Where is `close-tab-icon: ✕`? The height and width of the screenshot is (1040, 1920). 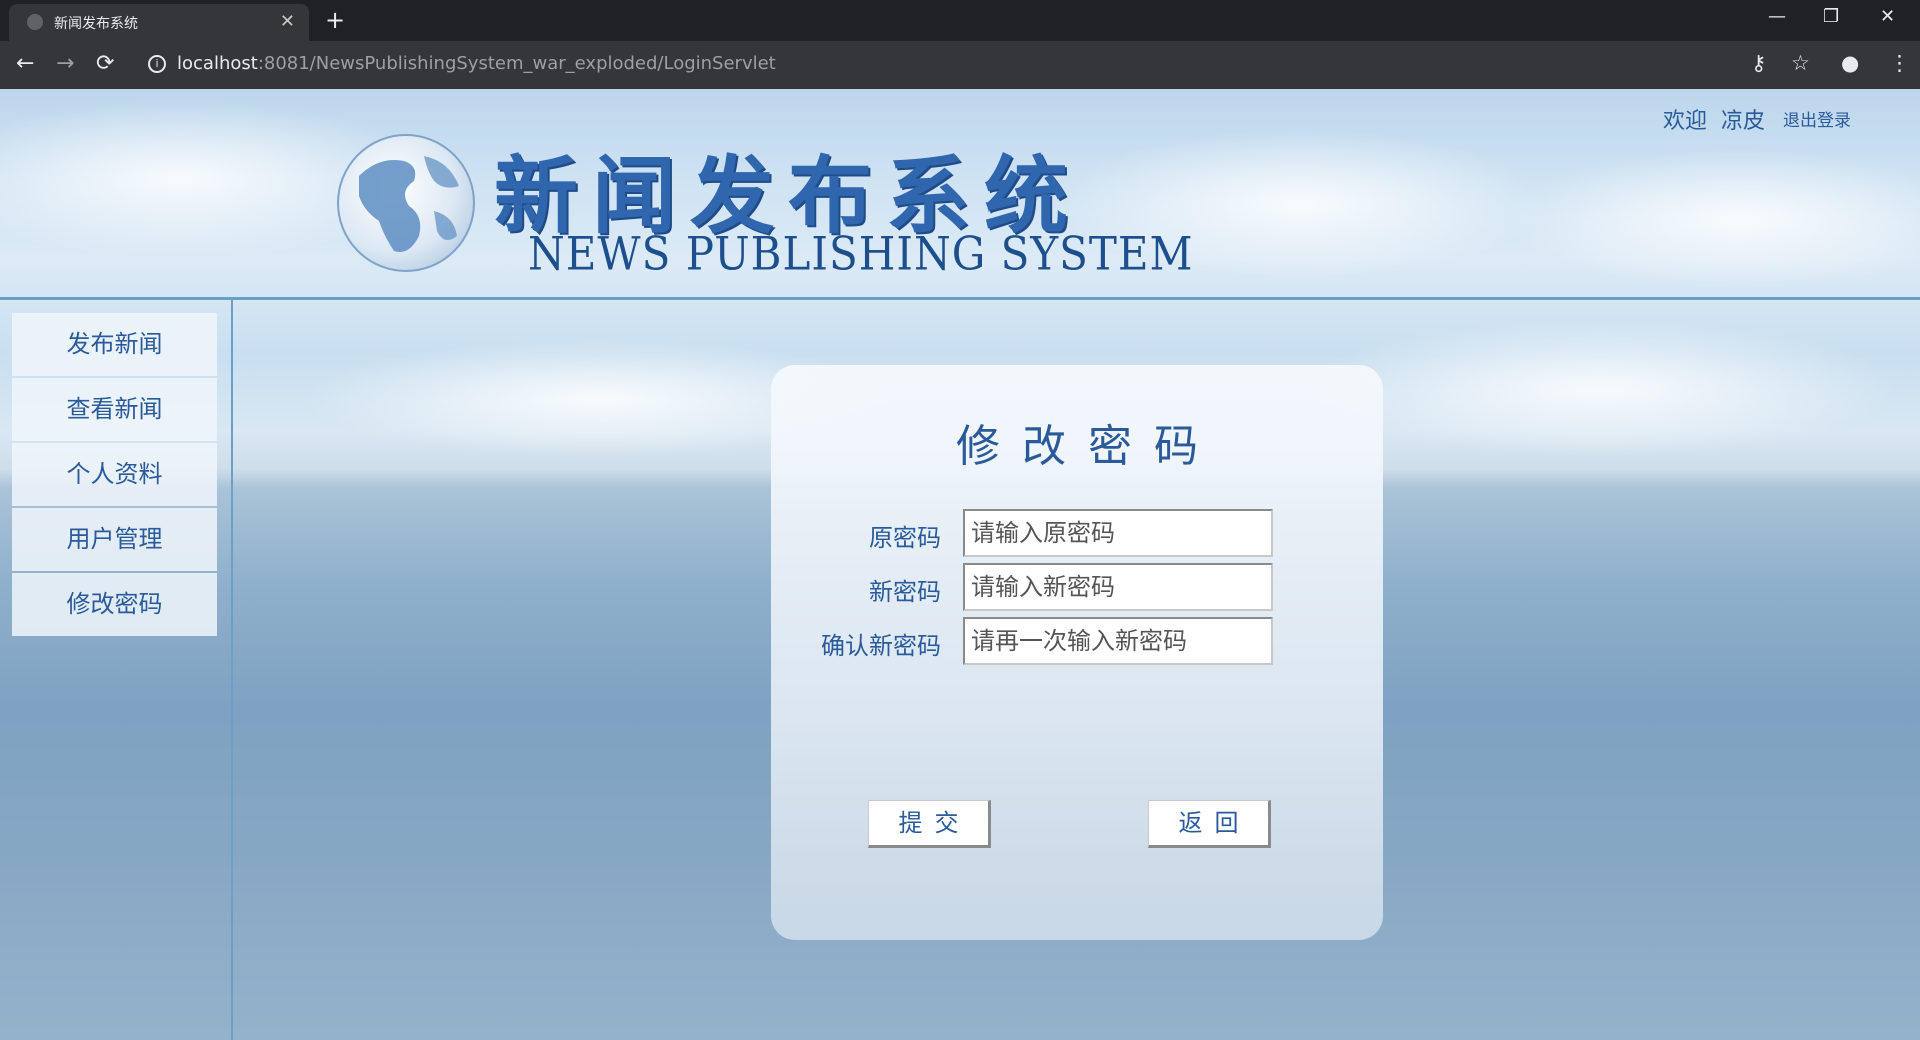
close-tab-icon: ✕ is located at coordinates (287, 21).